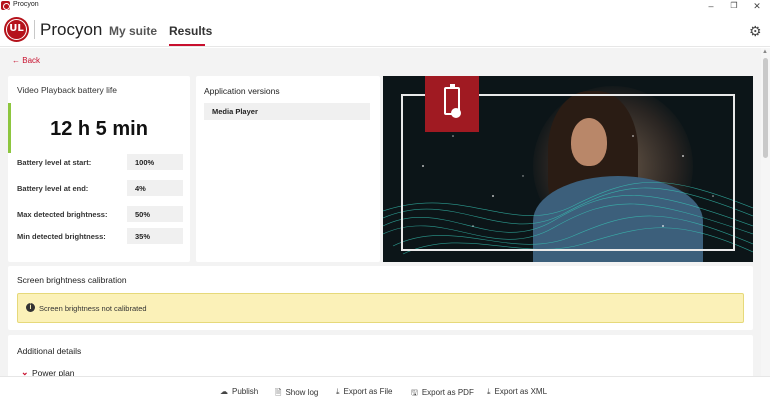 The width and height of the screenshot is (770, 406). Describe the element at coordinates (224, 391) in the screenshot. I see `cloud-upload-icon: ☁` at that location.